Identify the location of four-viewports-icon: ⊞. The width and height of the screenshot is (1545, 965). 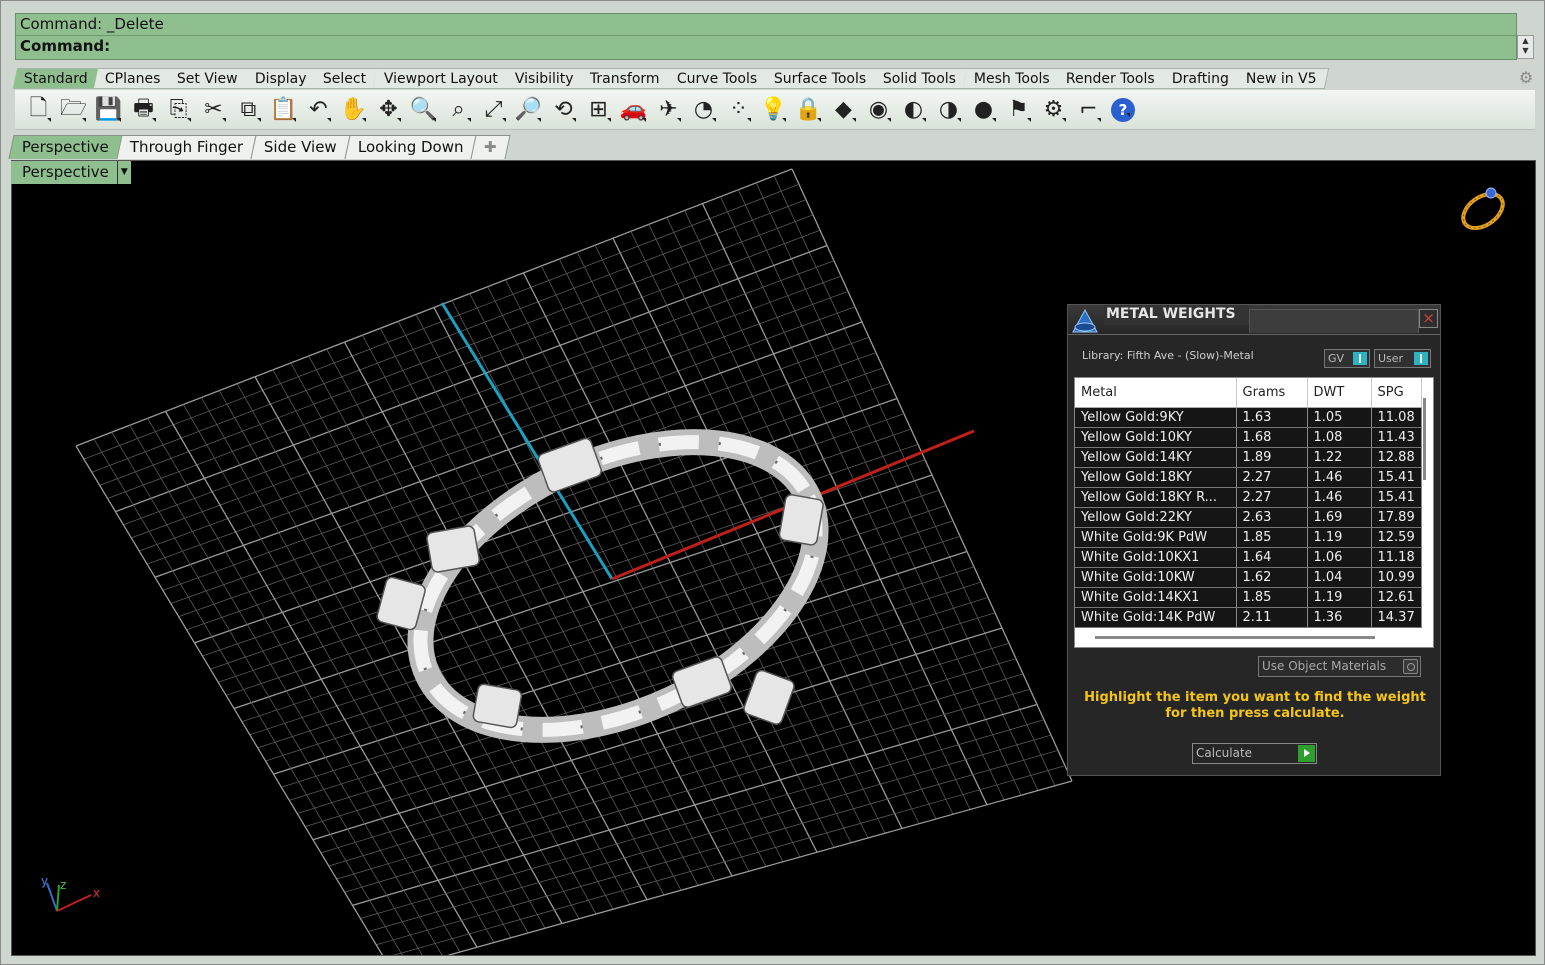
(598, 110).